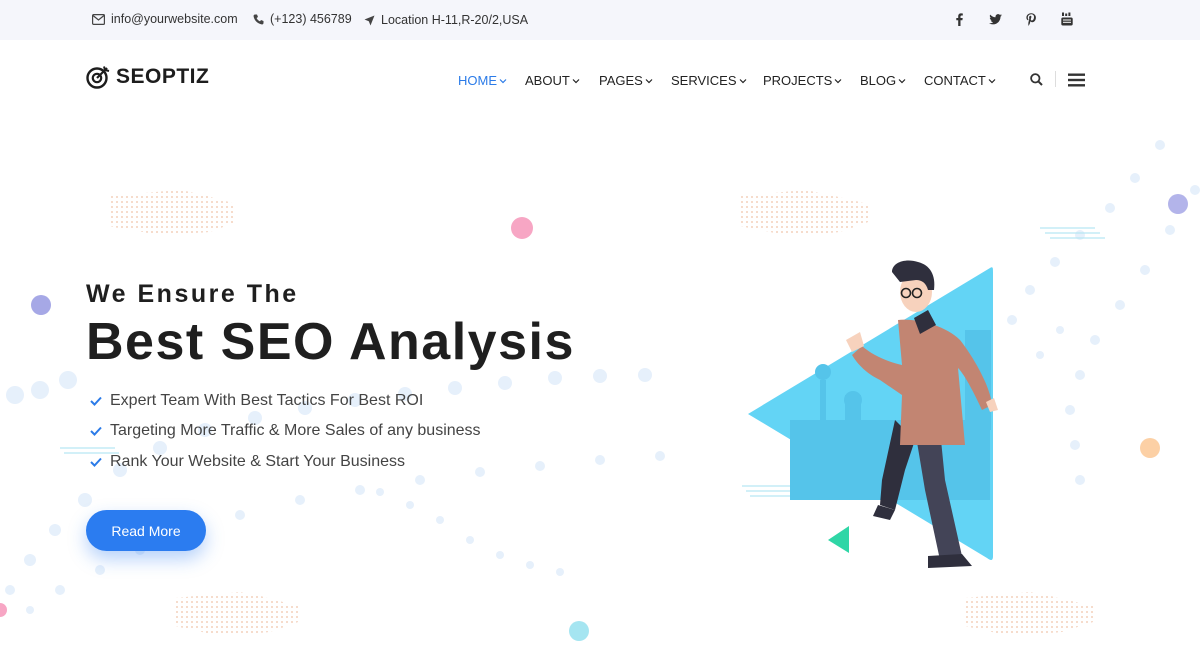  I want to click on nav-home-label: HOME, so click(477, 80).